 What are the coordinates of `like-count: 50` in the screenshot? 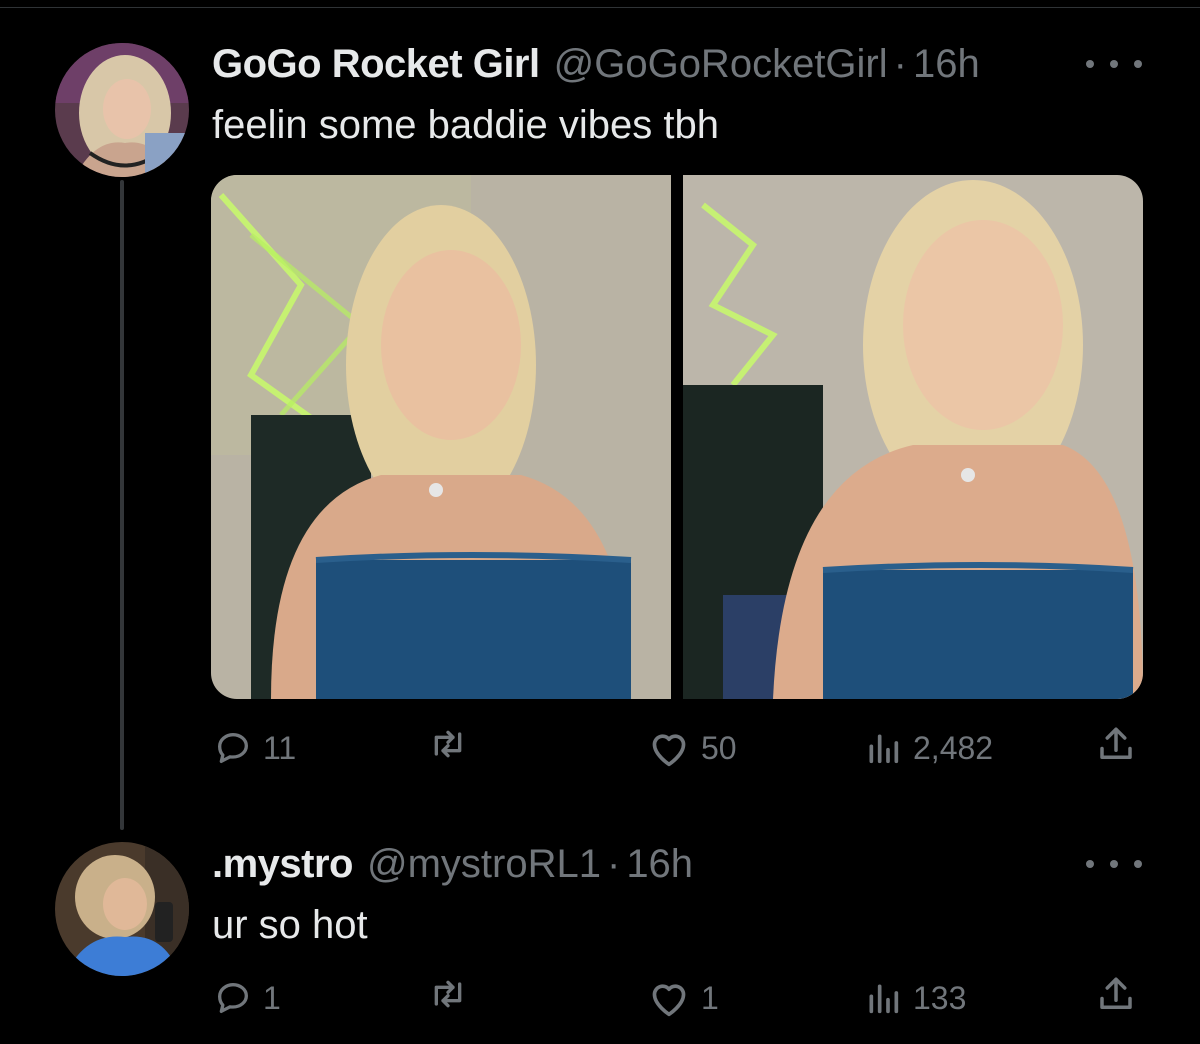 It's located at (719, 748).